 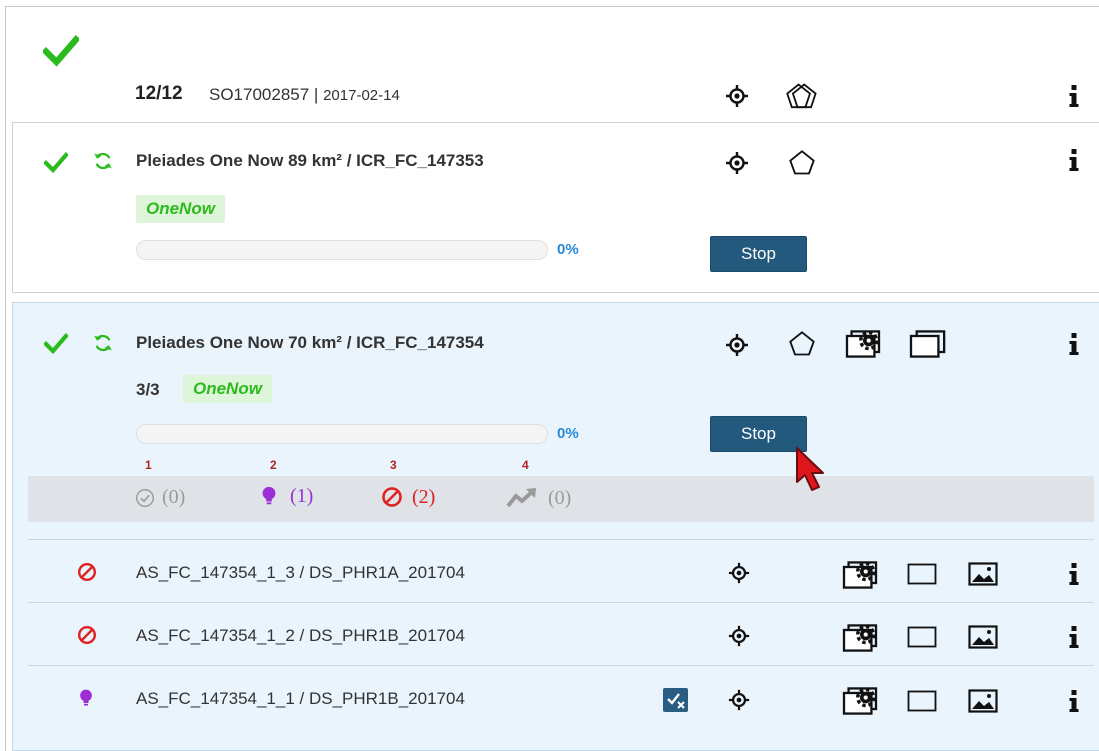 What do you see at coordinates (927, 344) in the screenshot?
I see `stack-icon` at bounding box center [927, 344].